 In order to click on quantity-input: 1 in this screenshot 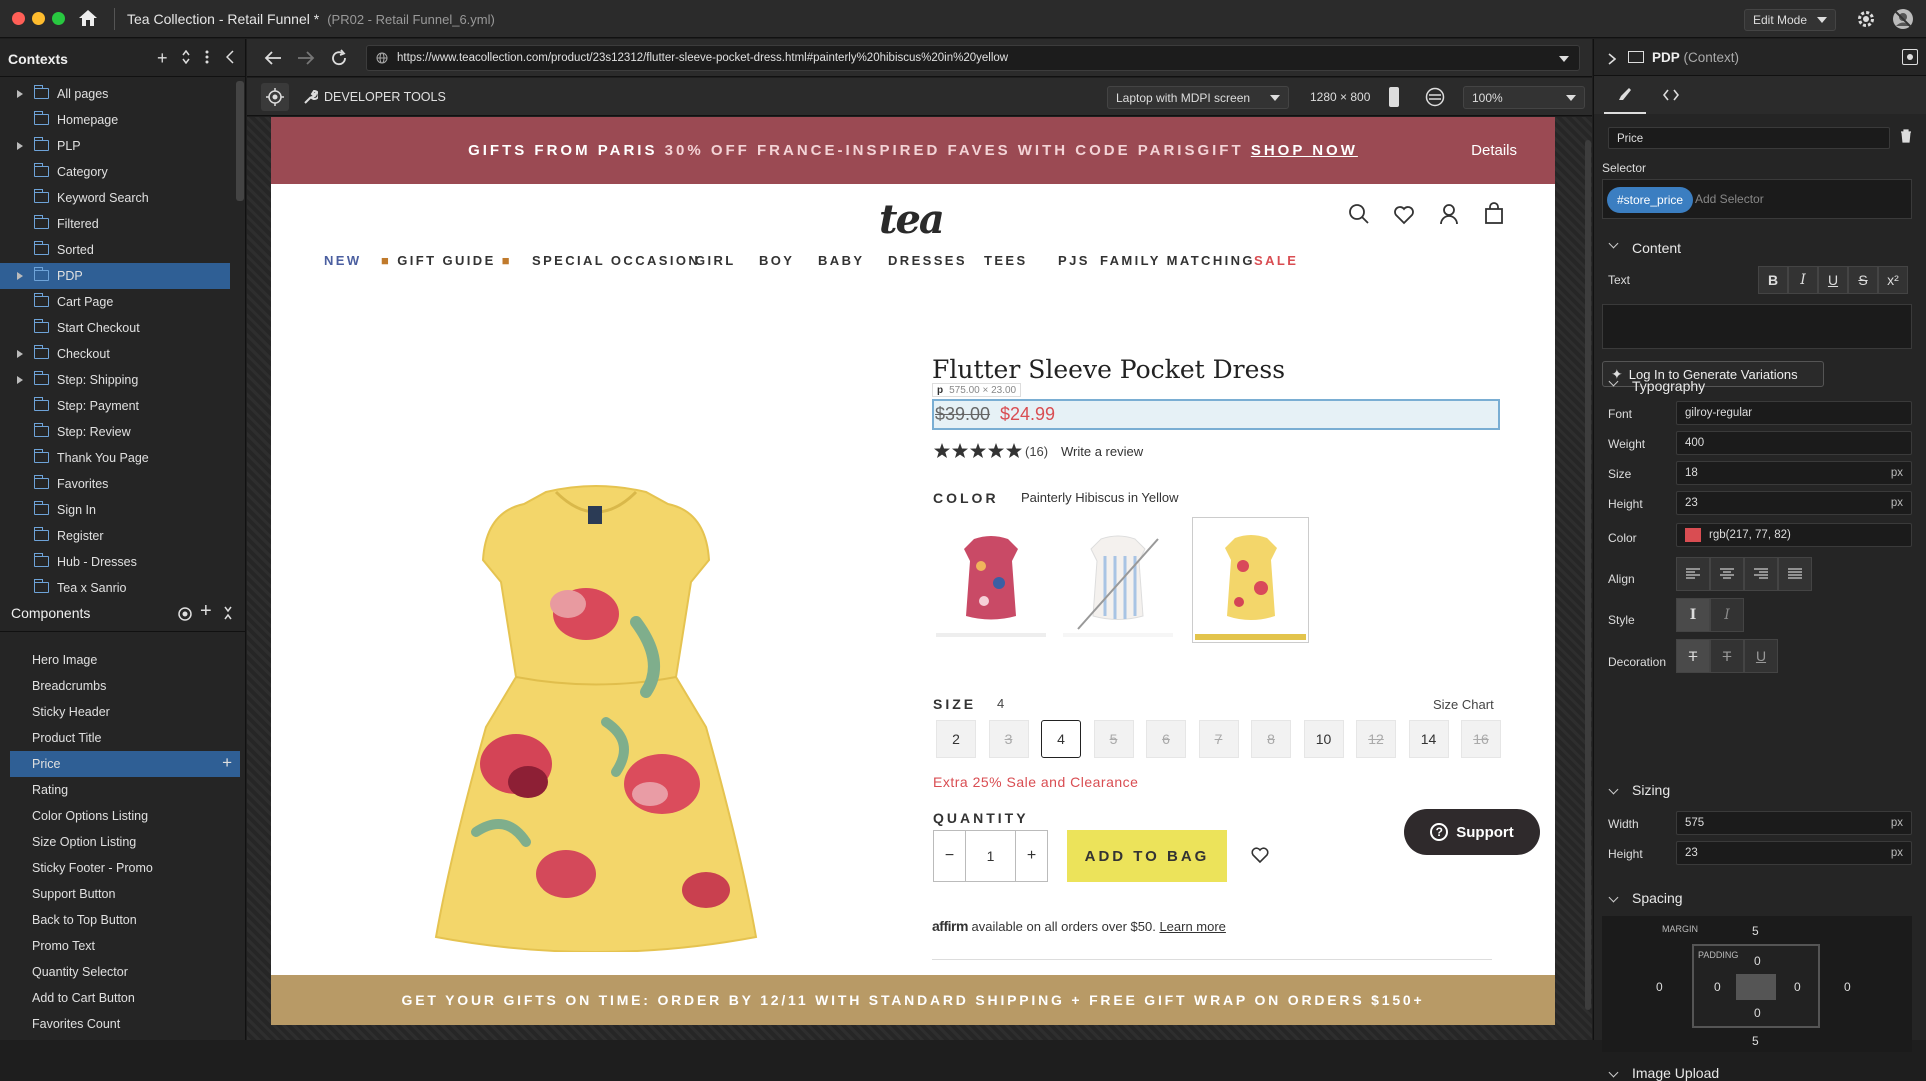, I will do `click(990, 856)`.